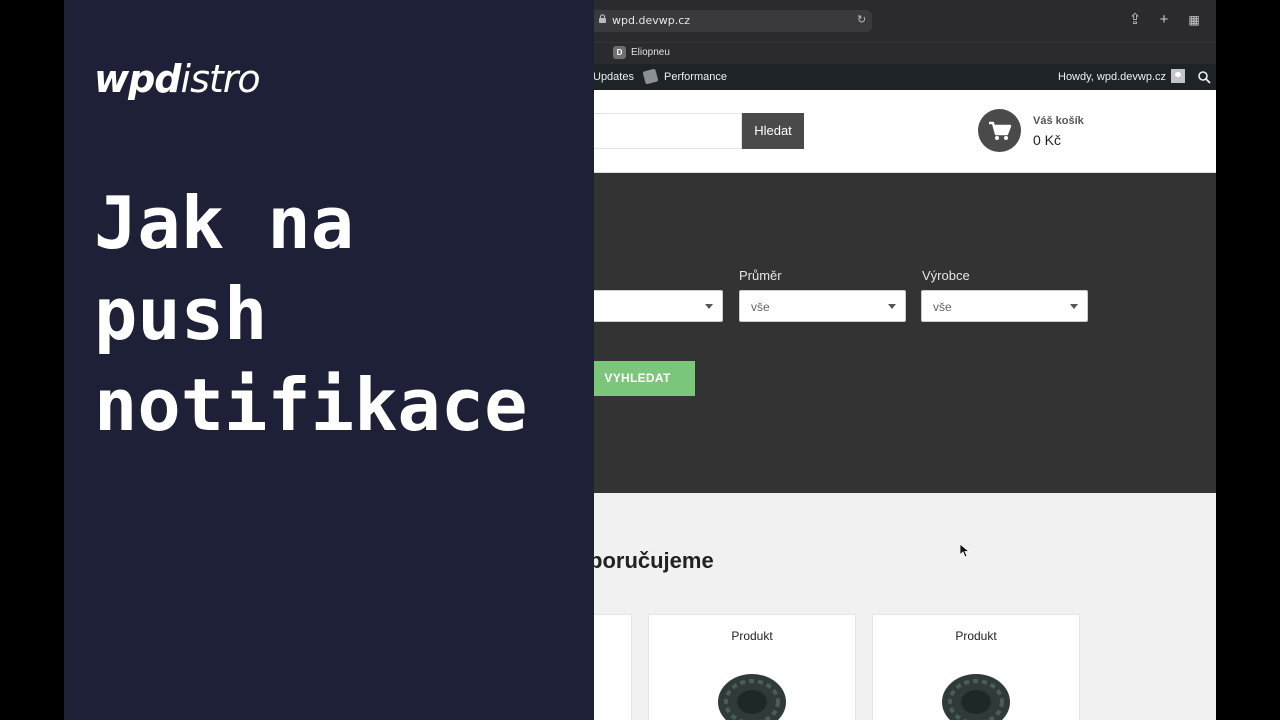  Describe the element at coordinates (898, 53) in the screenshot. I see `bookmarks-bar` at that location.